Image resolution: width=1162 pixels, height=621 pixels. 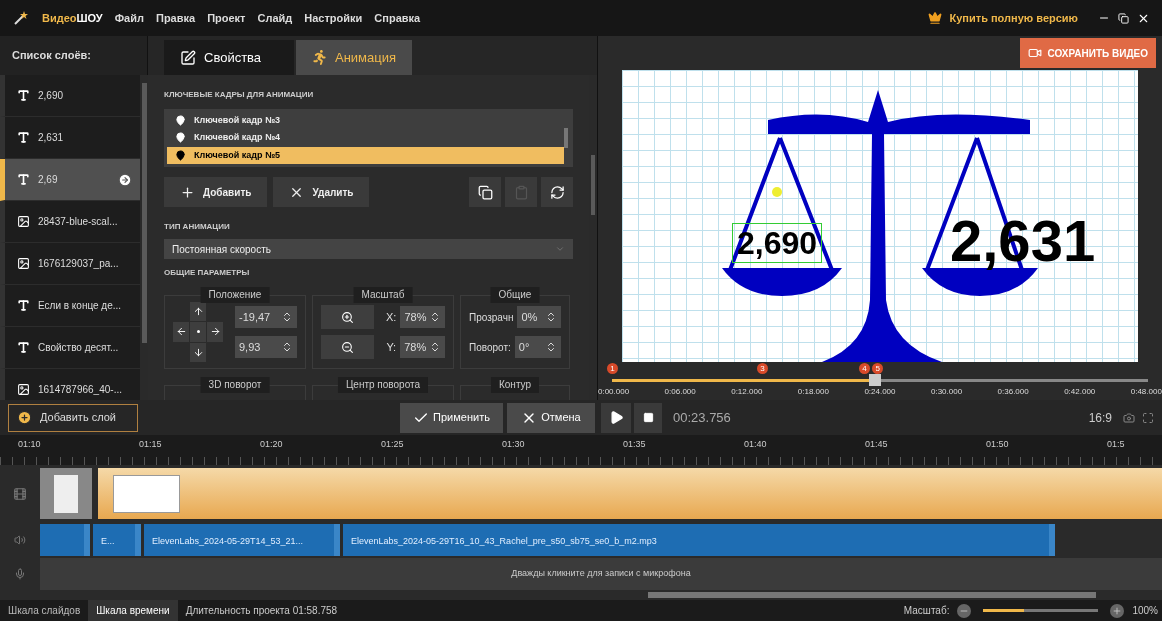 What do you see at coordinates (491, 317) in the screenshot?
I see `field-label: Прозрачн` at bounding box center [491, 317].